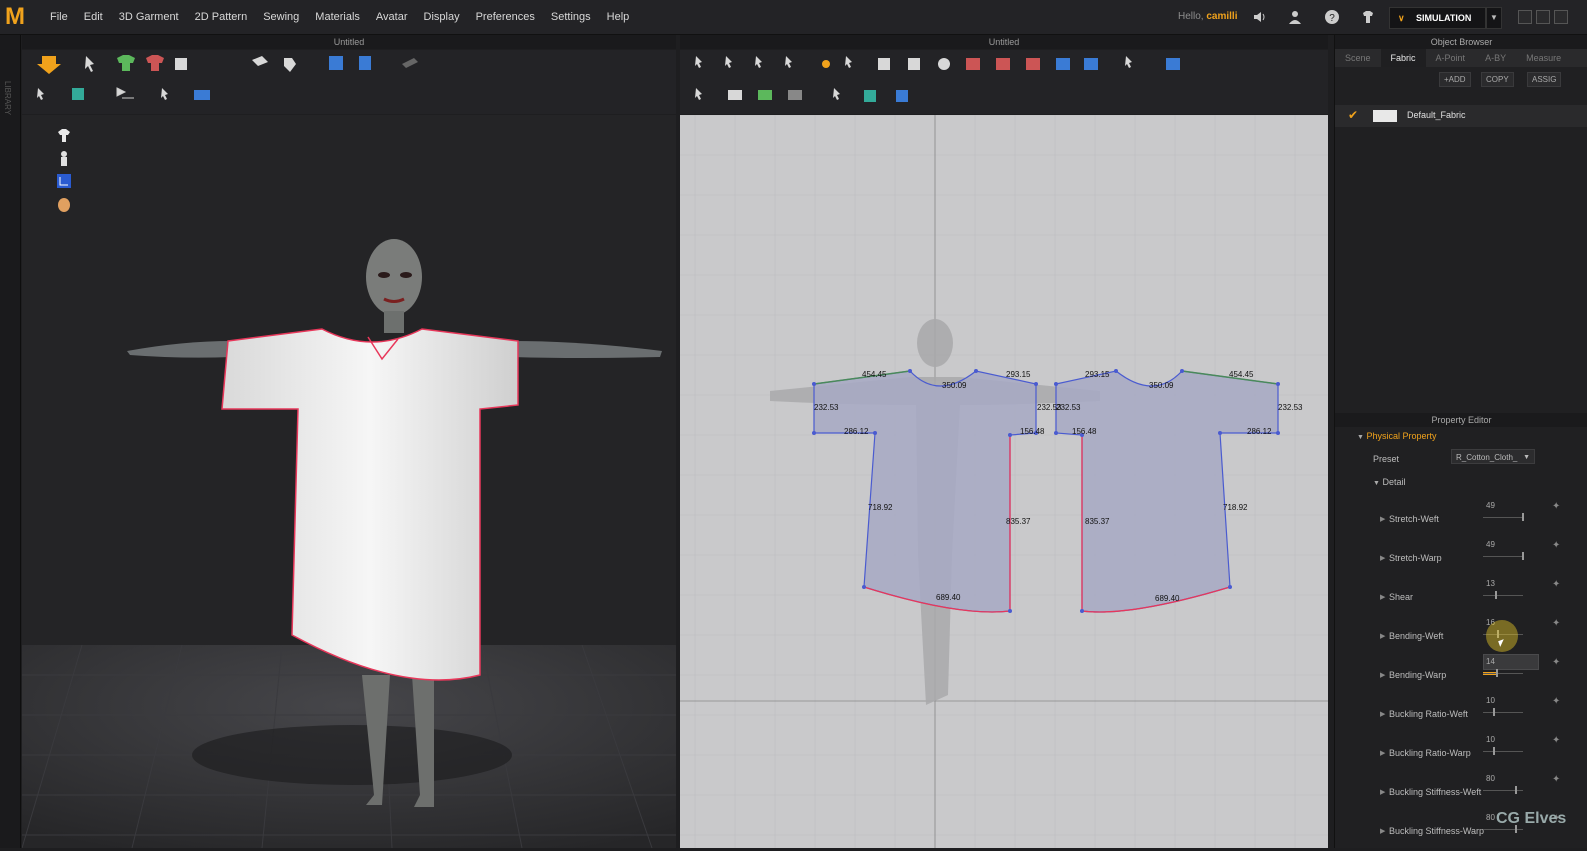  Describe the element at coordinates (571, 17) in the screenshot. I see `menu-settings: Settings` at that location.